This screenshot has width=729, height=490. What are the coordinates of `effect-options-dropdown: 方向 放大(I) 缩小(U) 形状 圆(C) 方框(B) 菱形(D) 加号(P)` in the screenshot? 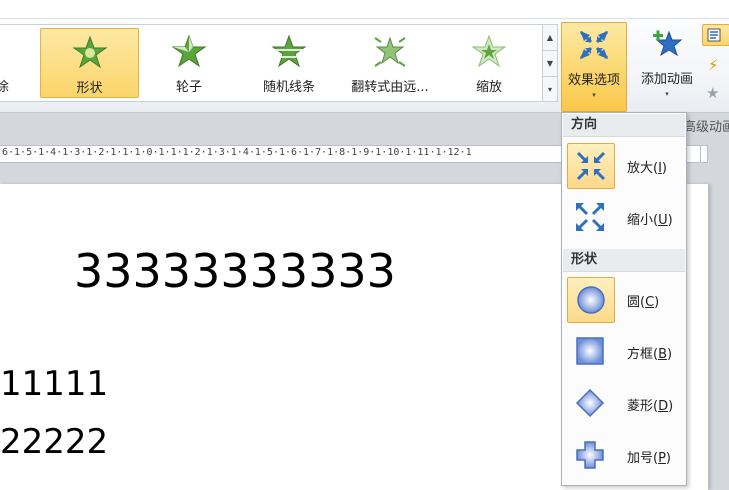 It's located at (624, 299).